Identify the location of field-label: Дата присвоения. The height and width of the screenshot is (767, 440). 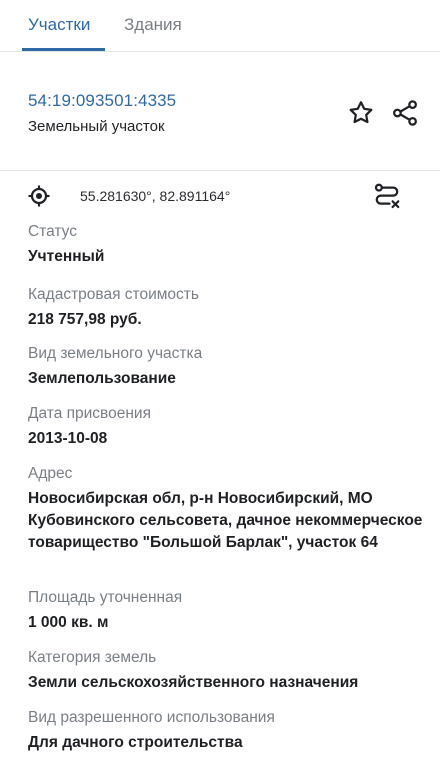
(89, 413).